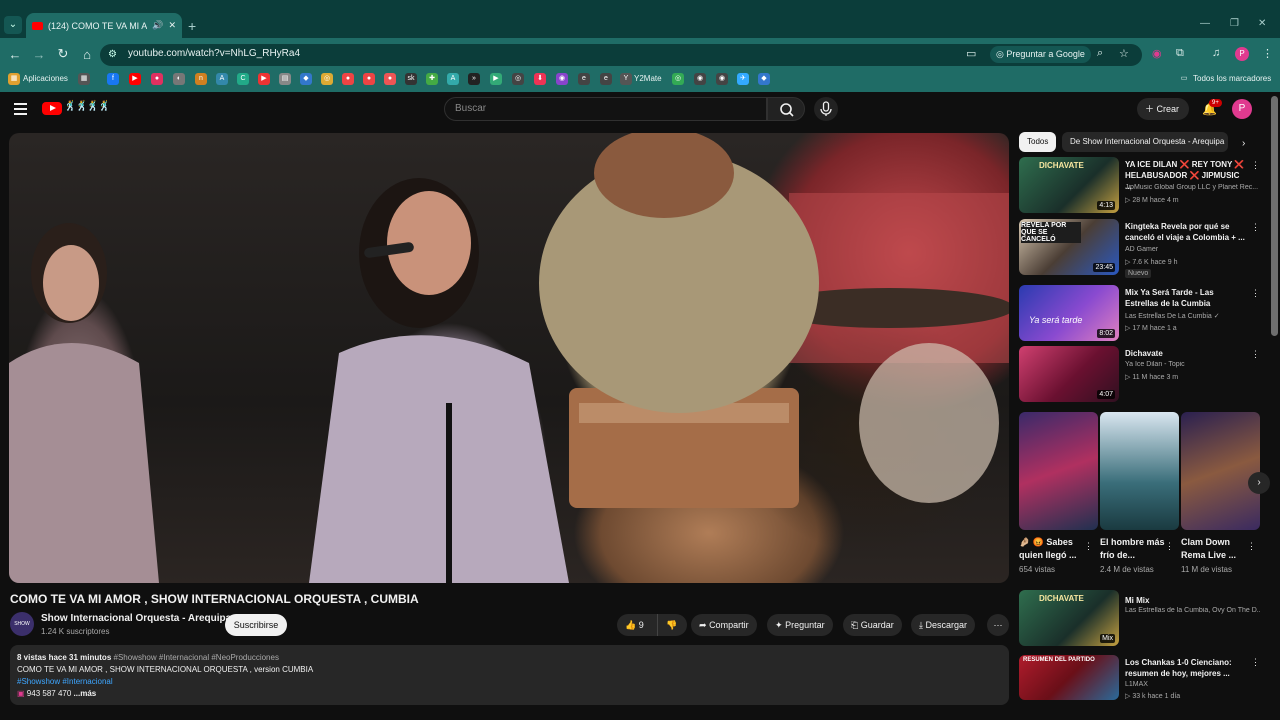  Describe the element at coordinates (700, 79) in the screenshot. I see `bookmark-icon: ◉` at that location.